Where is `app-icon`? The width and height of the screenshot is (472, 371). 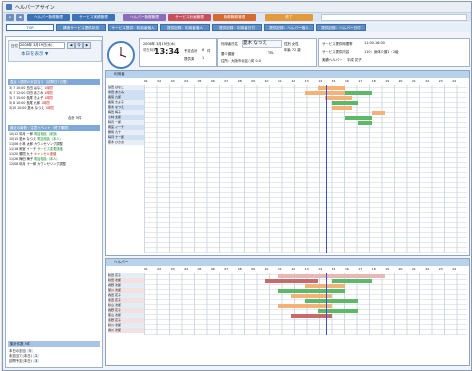 app-icon is located at coordinates (9, 7).